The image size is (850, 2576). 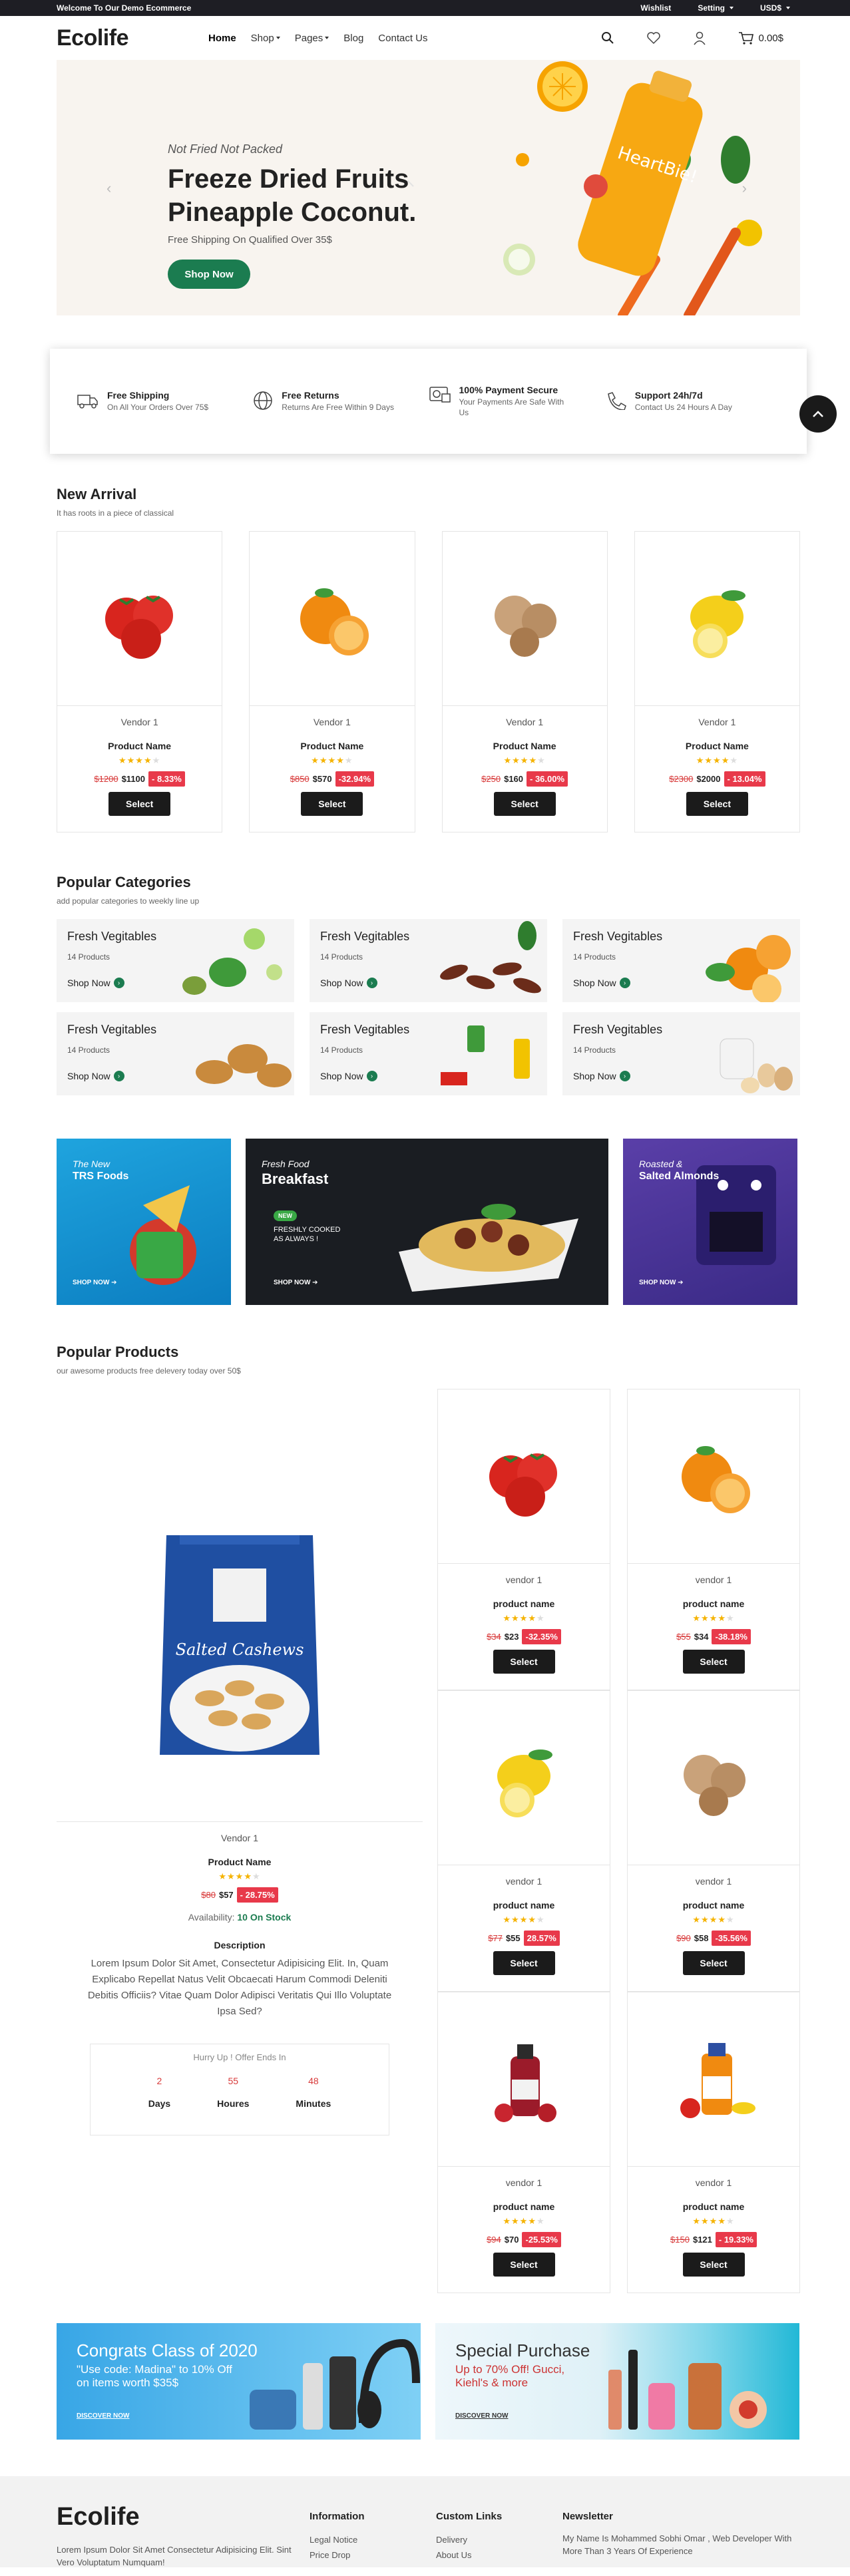 I want to click on nav-home: Home, so click(x=222, y=38).